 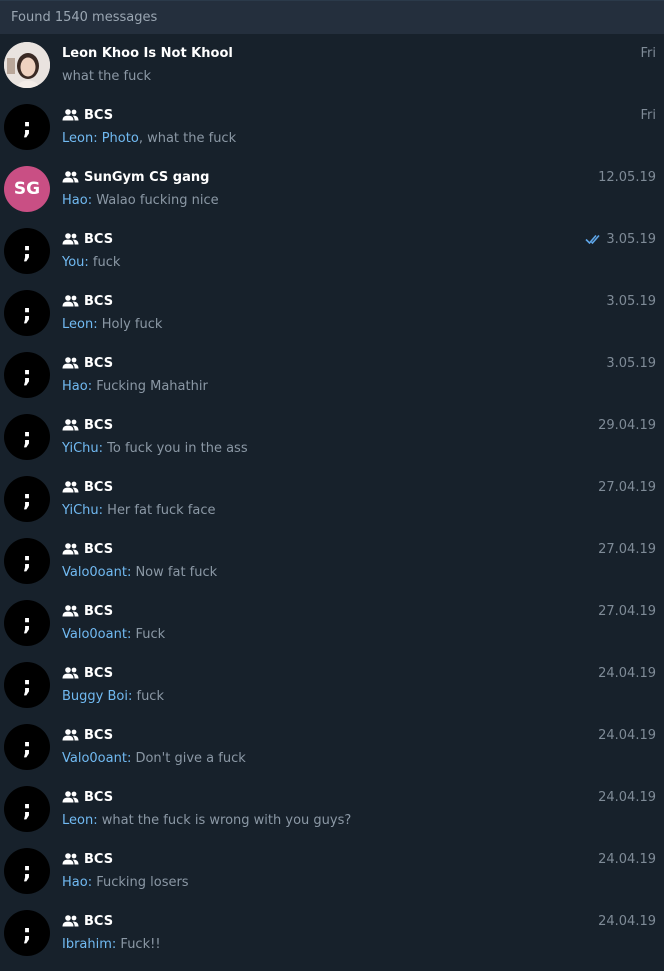 I want to click on message-date-text: 27.04.19, so click(x=627, y=549).